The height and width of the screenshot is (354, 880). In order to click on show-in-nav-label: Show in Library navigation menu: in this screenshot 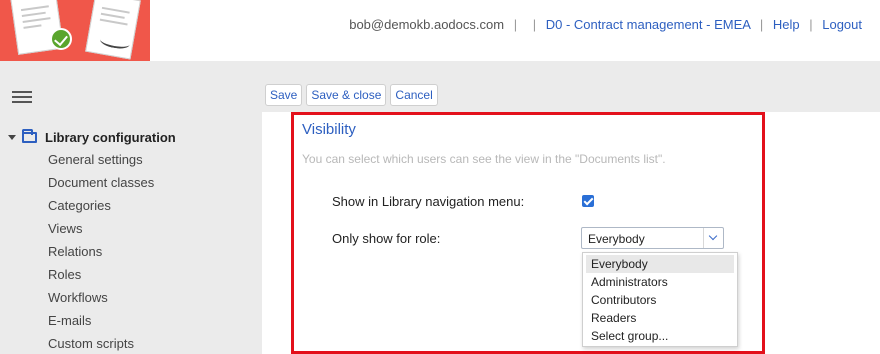, I will do `click(428, 201)`.